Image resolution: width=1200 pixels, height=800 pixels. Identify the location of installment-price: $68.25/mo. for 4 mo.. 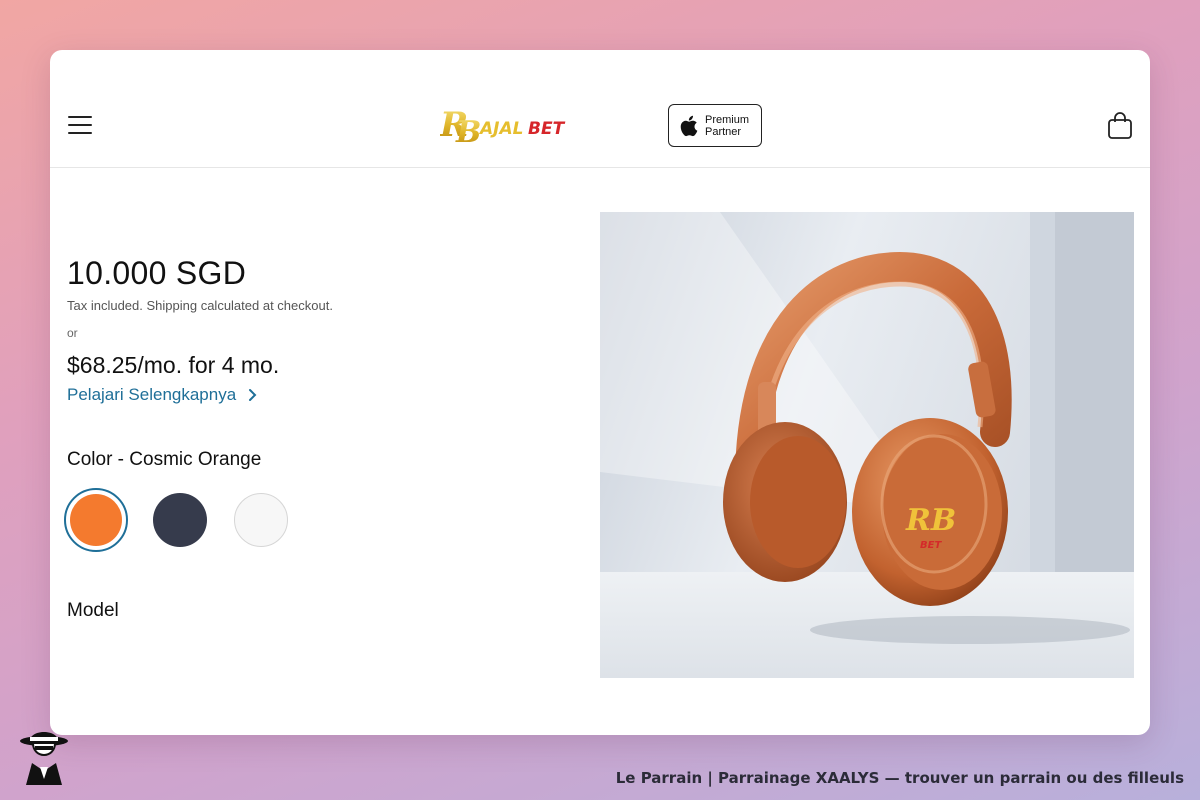
(173, 365).